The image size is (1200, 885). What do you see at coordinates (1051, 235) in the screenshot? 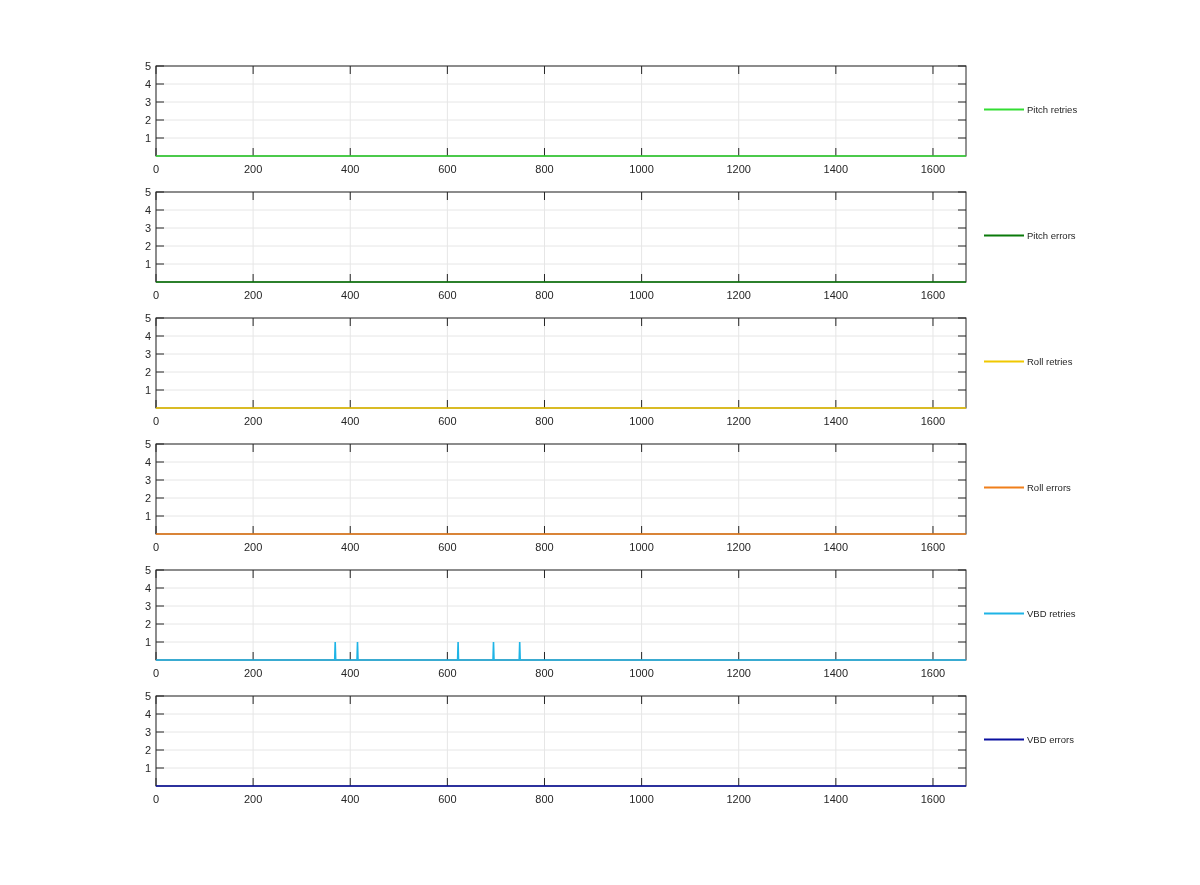
I see `legend-label: Pitch errors` at bounding box center [1051, 235].